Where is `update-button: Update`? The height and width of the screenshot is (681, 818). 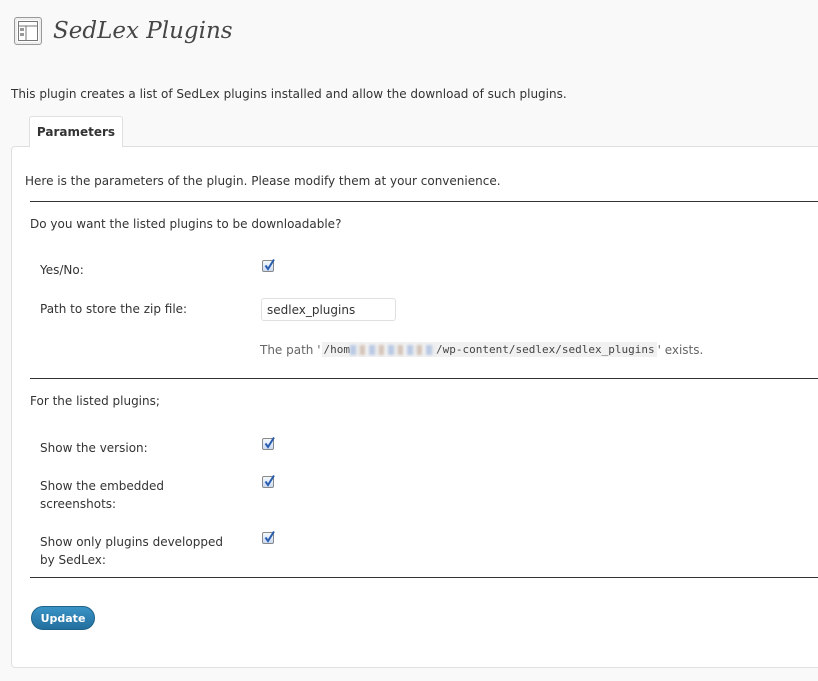 update-button: Update is located at coordinates (63, 618).